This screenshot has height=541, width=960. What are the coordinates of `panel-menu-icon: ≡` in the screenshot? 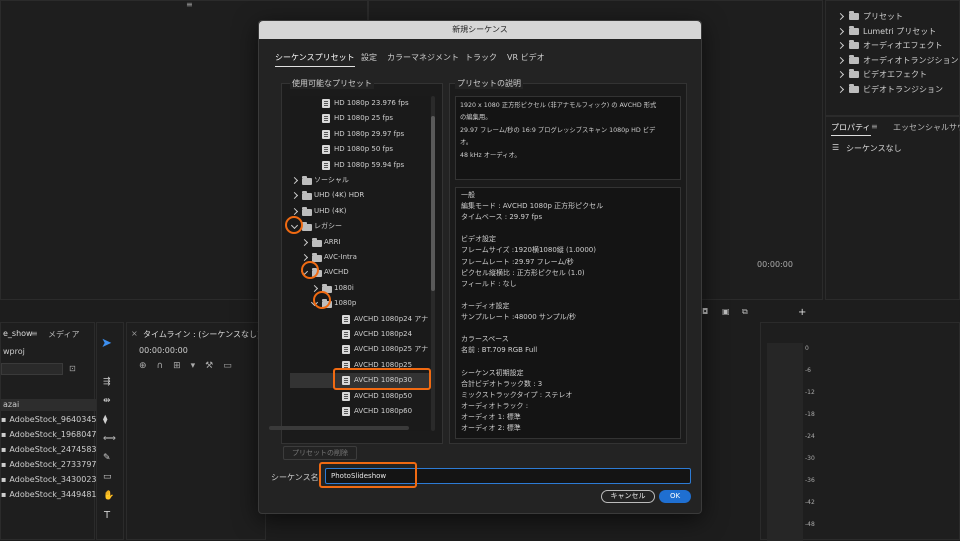 It's located at (195, 4).